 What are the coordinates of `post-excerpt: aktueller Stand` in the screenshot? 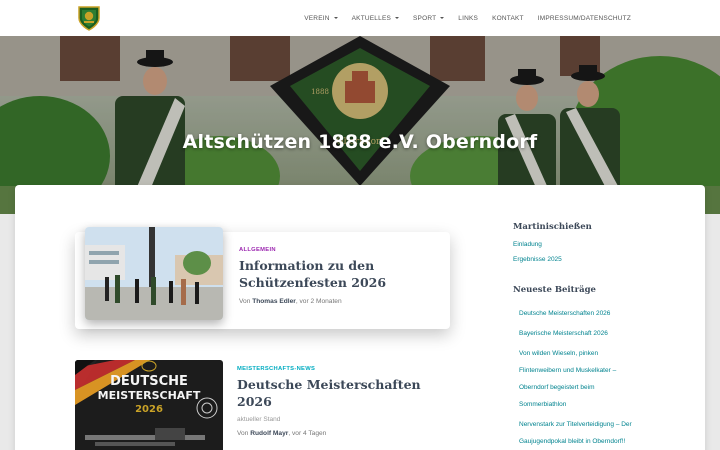 It's located at (259, 419).